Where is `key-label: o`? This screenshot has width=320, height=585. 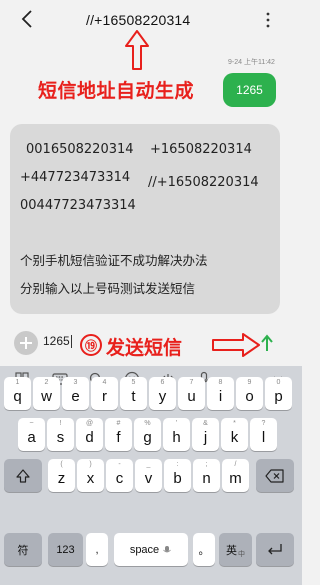
key-label: o is located at coordinates (249, 396).